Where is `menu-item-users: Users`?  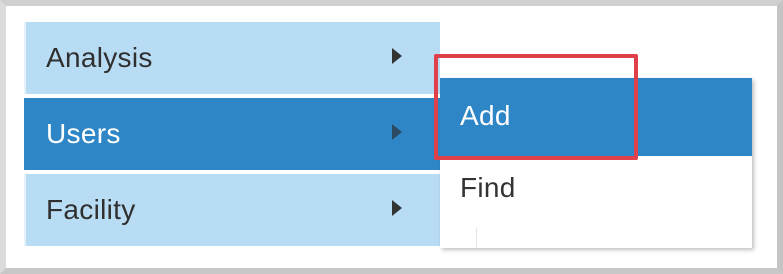
menu-item-users: Users is located at coordinates (232, 134).